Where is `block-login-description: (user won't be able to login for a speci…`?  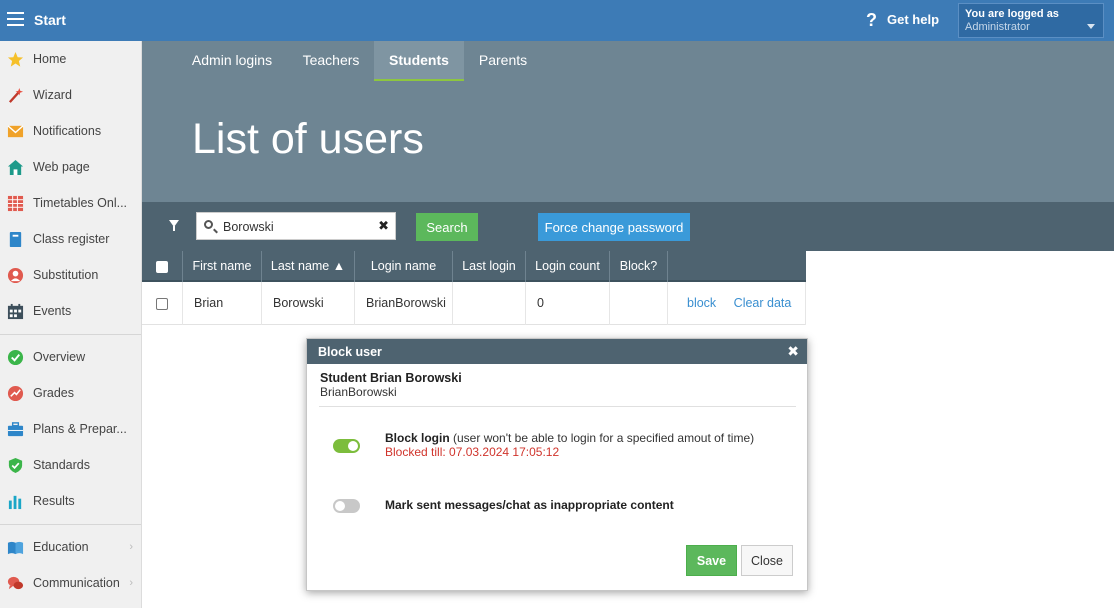
block-login-description: (user won't be able to login for a speci… is located at coordinates (604, 438).